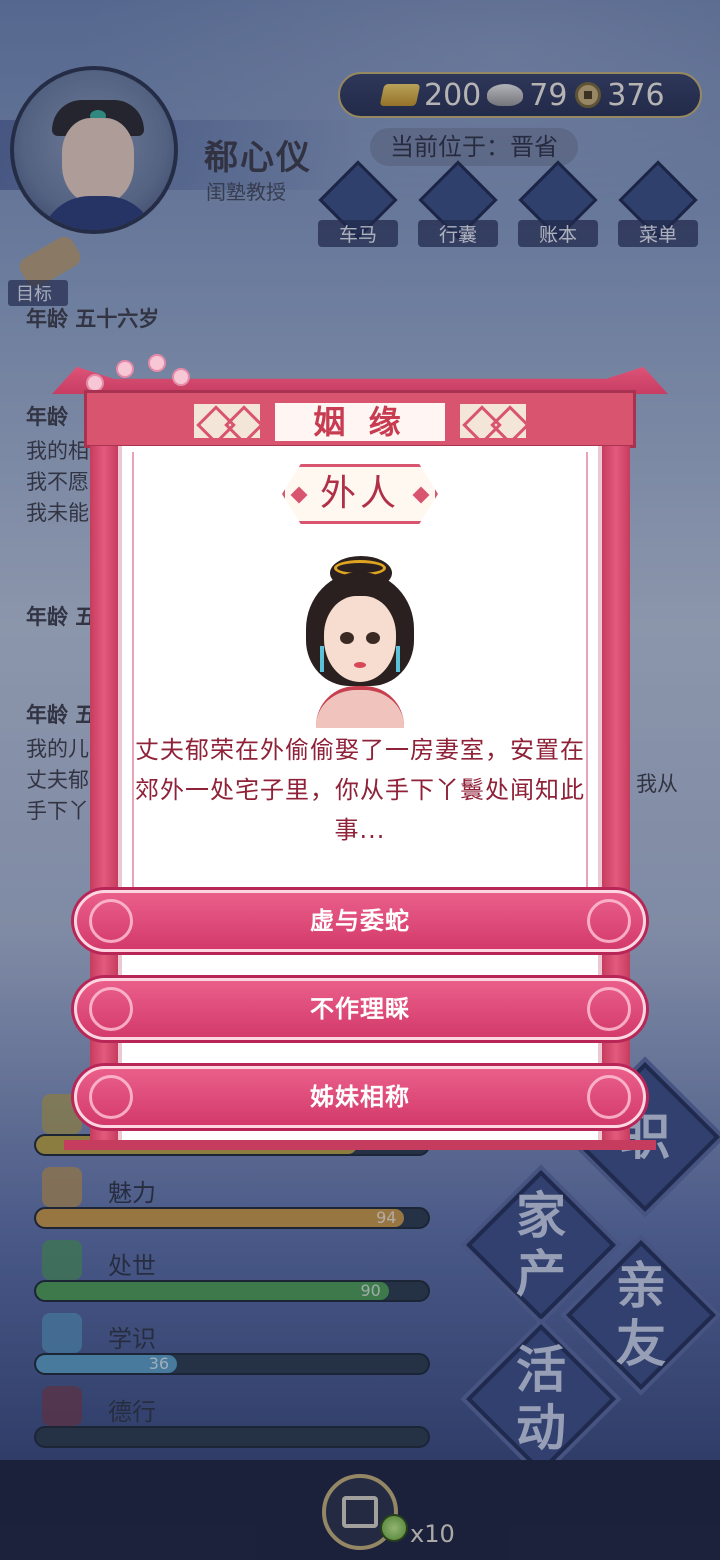  Describe the element at coordinates (360, 665) in the screenshot. I see `portrait-lips` at that location.